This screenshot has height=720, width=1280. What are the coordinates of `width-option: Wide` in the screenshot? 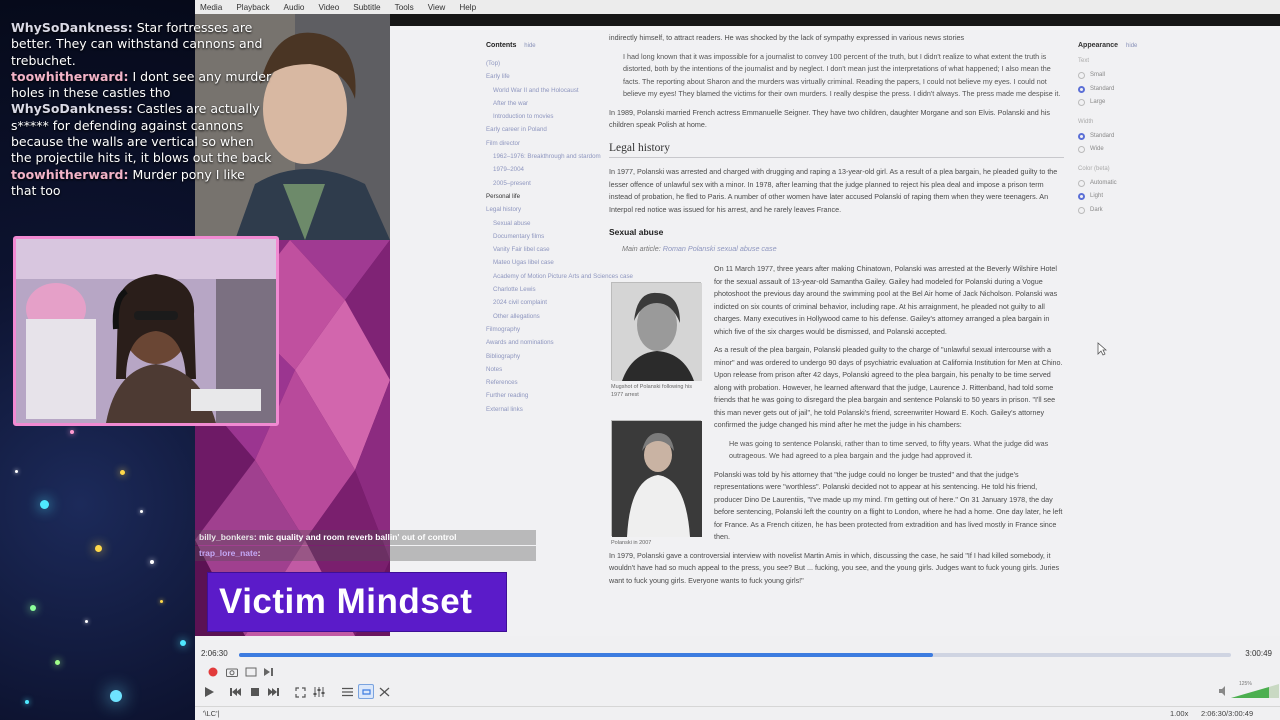 It's located at (1138, 150).